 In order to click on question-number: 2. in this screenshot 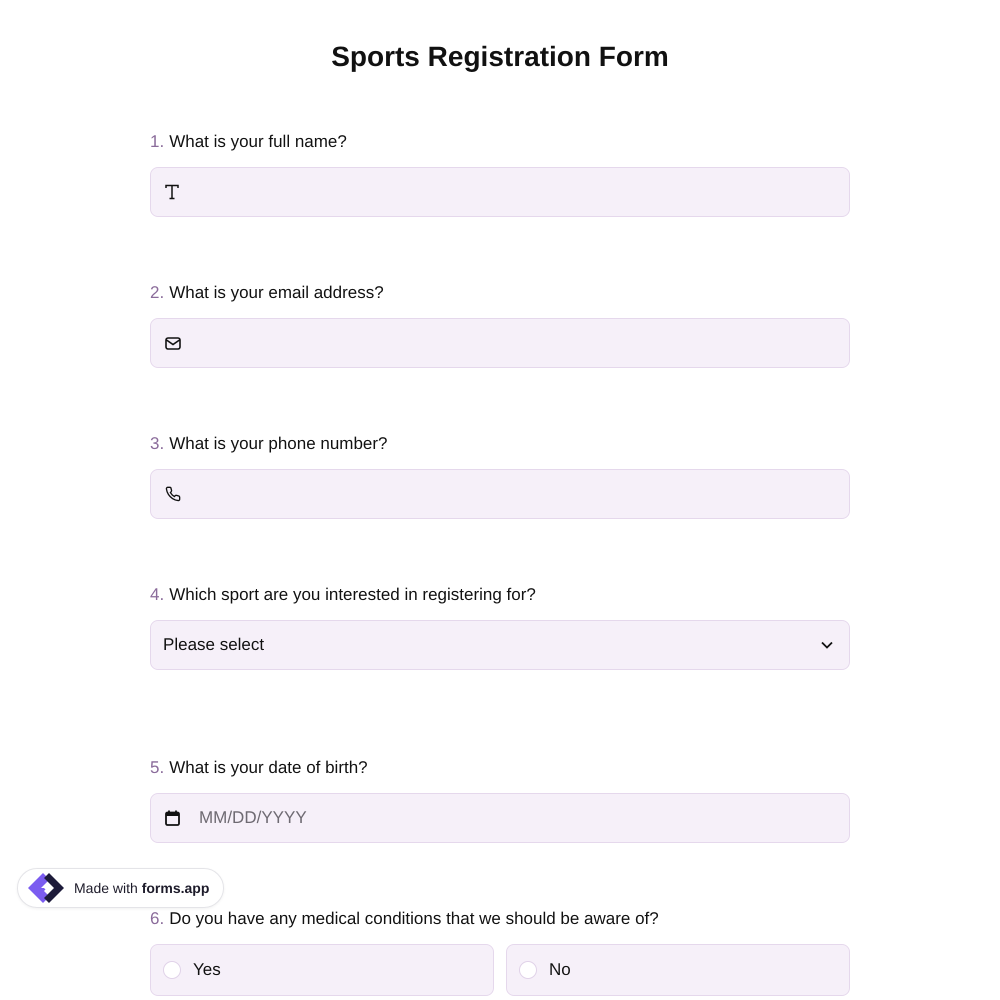, I will do `click(157, 293)`.